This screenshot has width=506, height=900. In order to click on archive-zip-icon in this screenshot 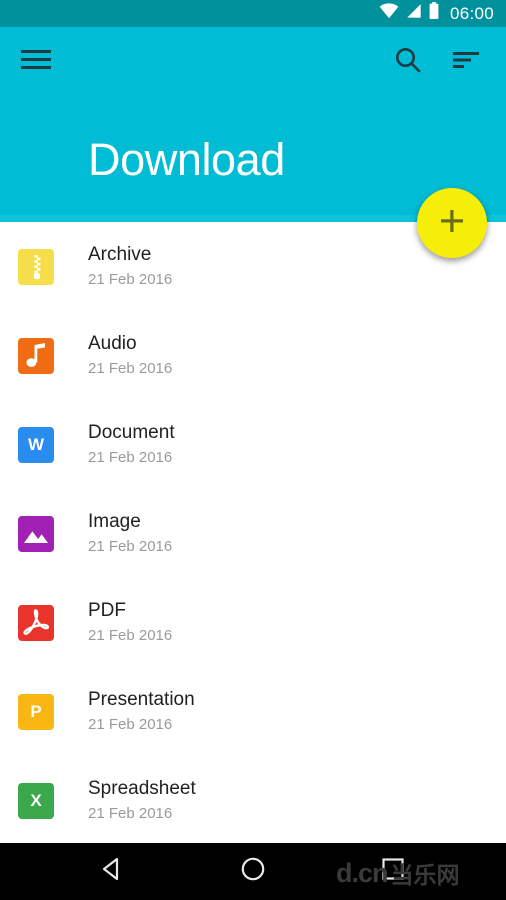, I will do `click(36, 266)`.